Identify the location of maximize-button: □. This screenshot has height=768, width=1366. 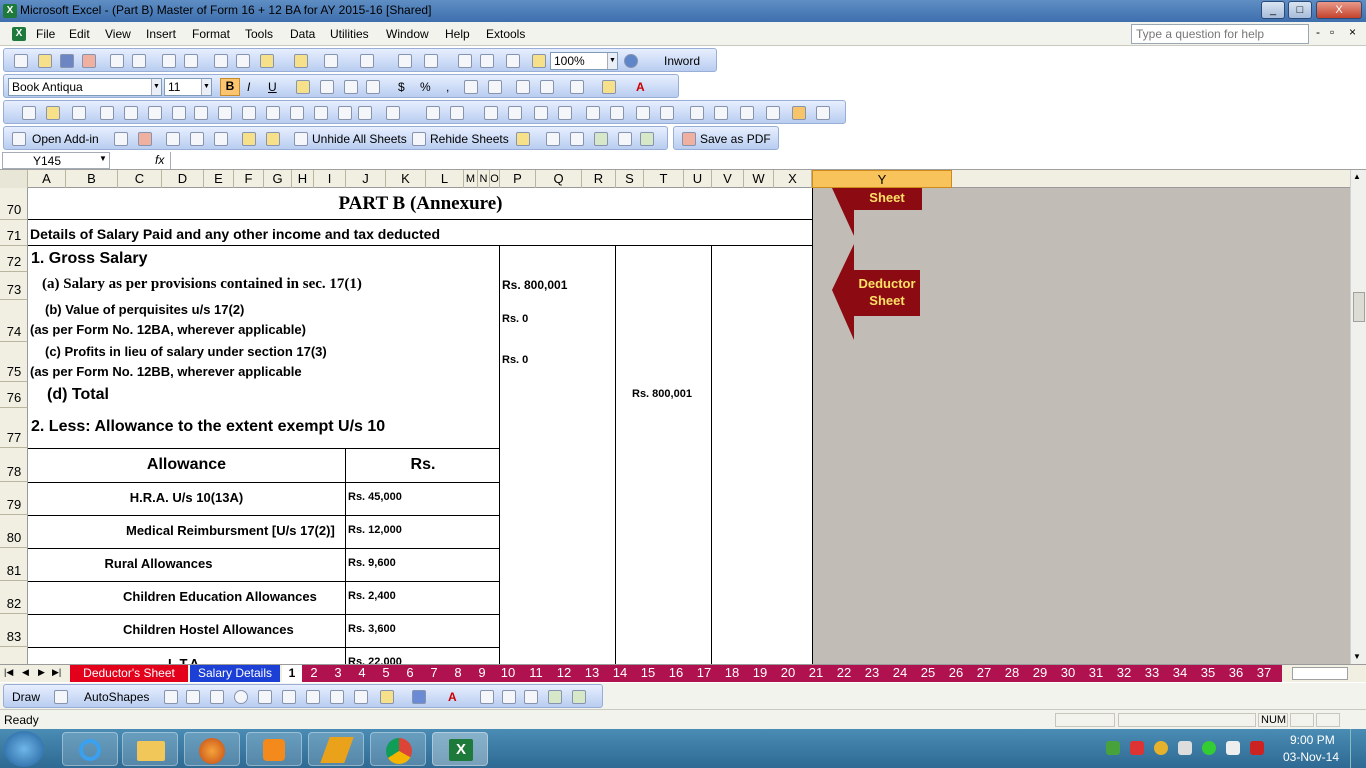
(1300, 10).